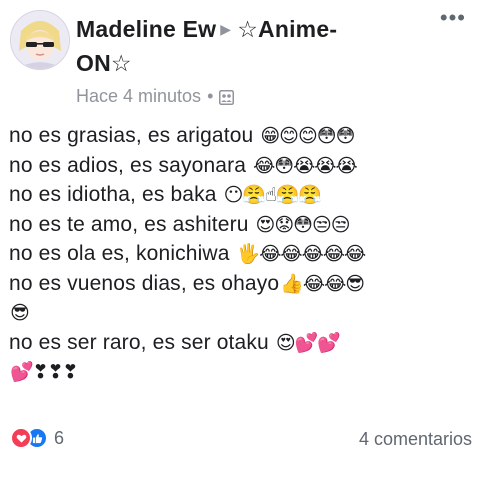 The height and width of the screenshot is (480, 480). Describe the element at coordinates (453, 18) in the screenshot. I see `more-options-button: •••` at that location.